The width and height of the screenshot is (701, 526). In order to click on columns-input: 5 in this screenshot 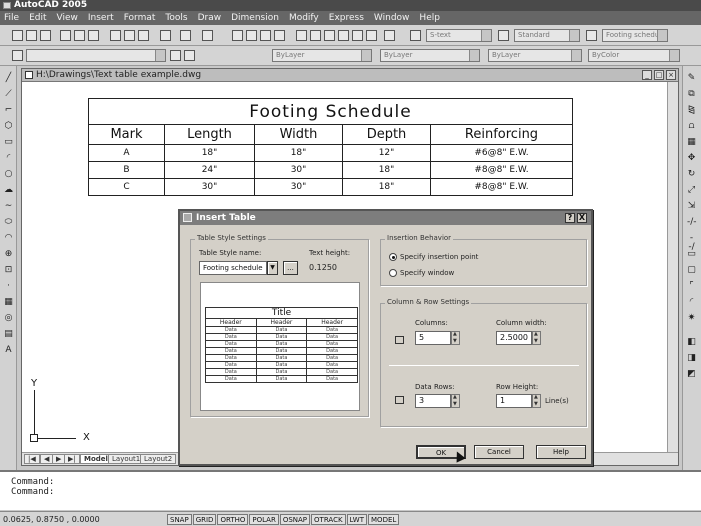, I will do `click(433, 338)`.